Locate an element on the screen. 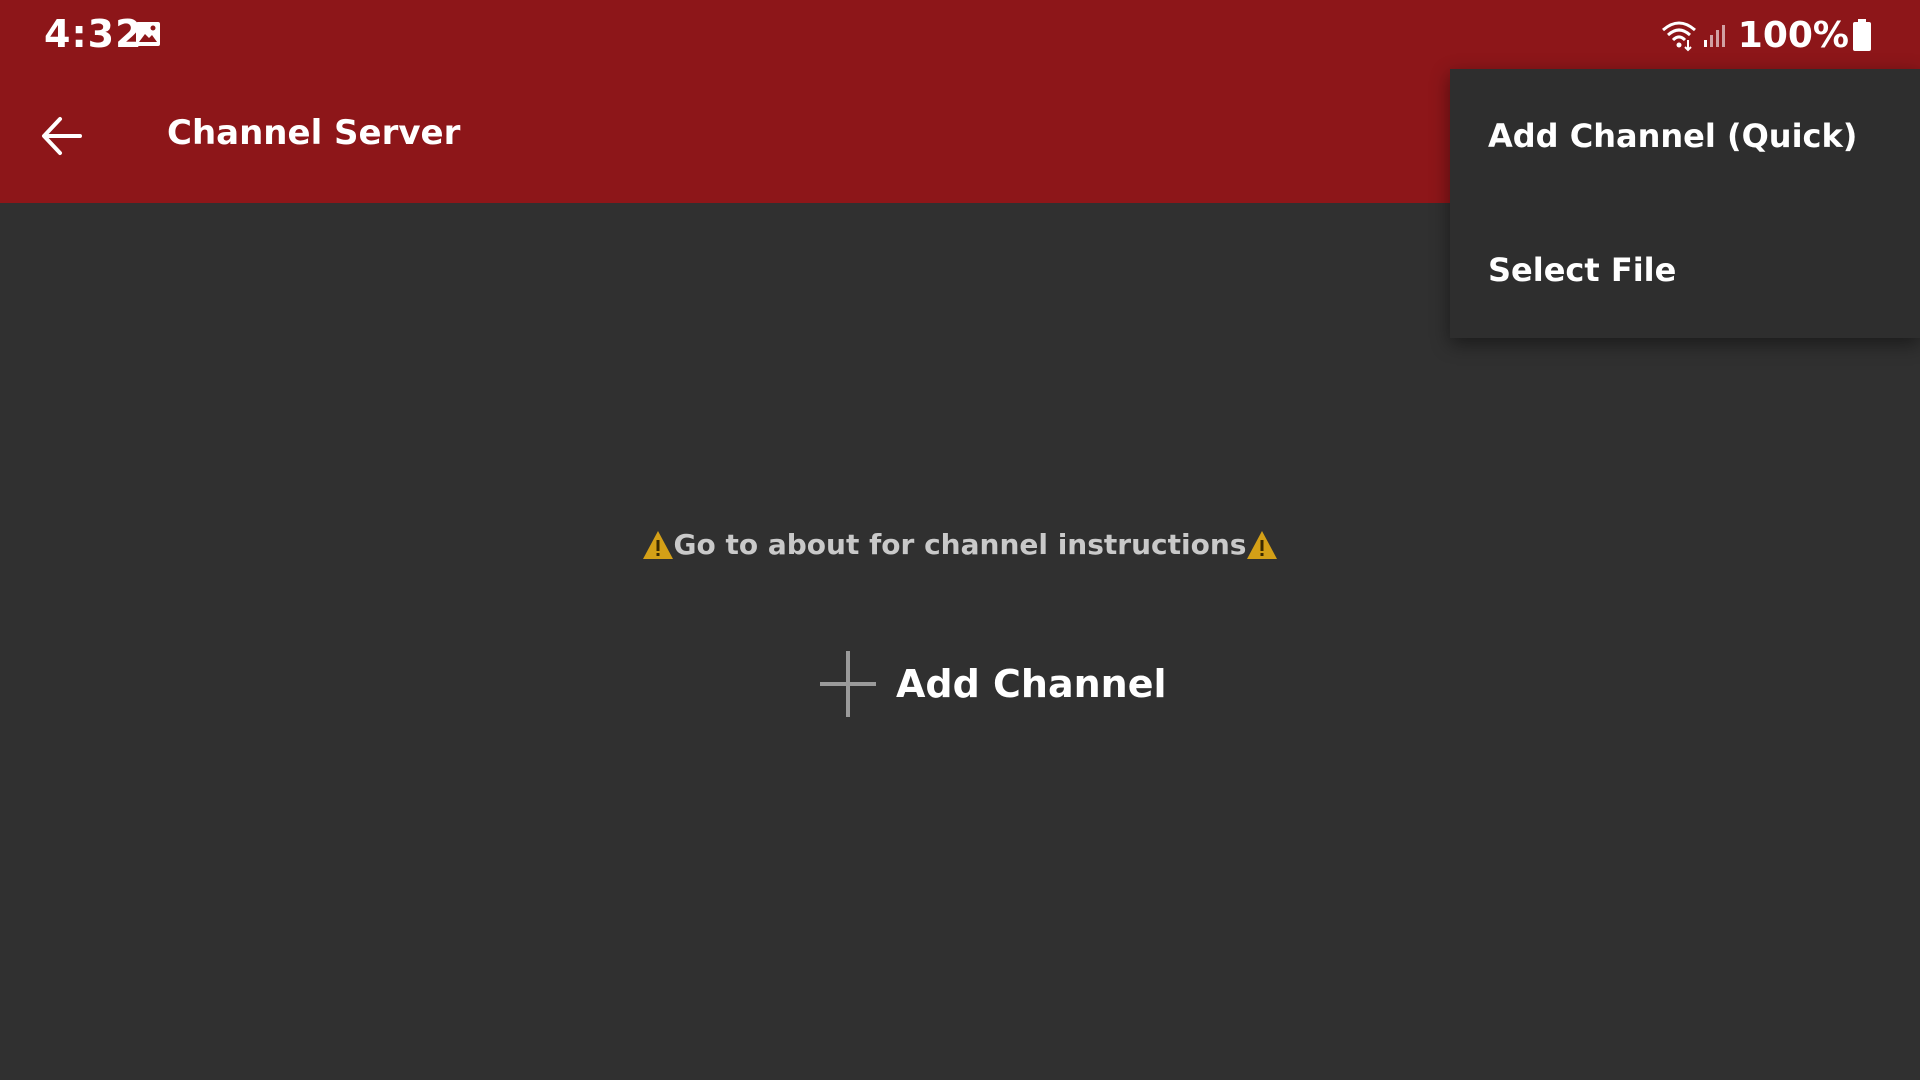 The height and width of the screenshot is (1080, 1920). add-channel-button: Add Channel is located at coordinates (992, 684).